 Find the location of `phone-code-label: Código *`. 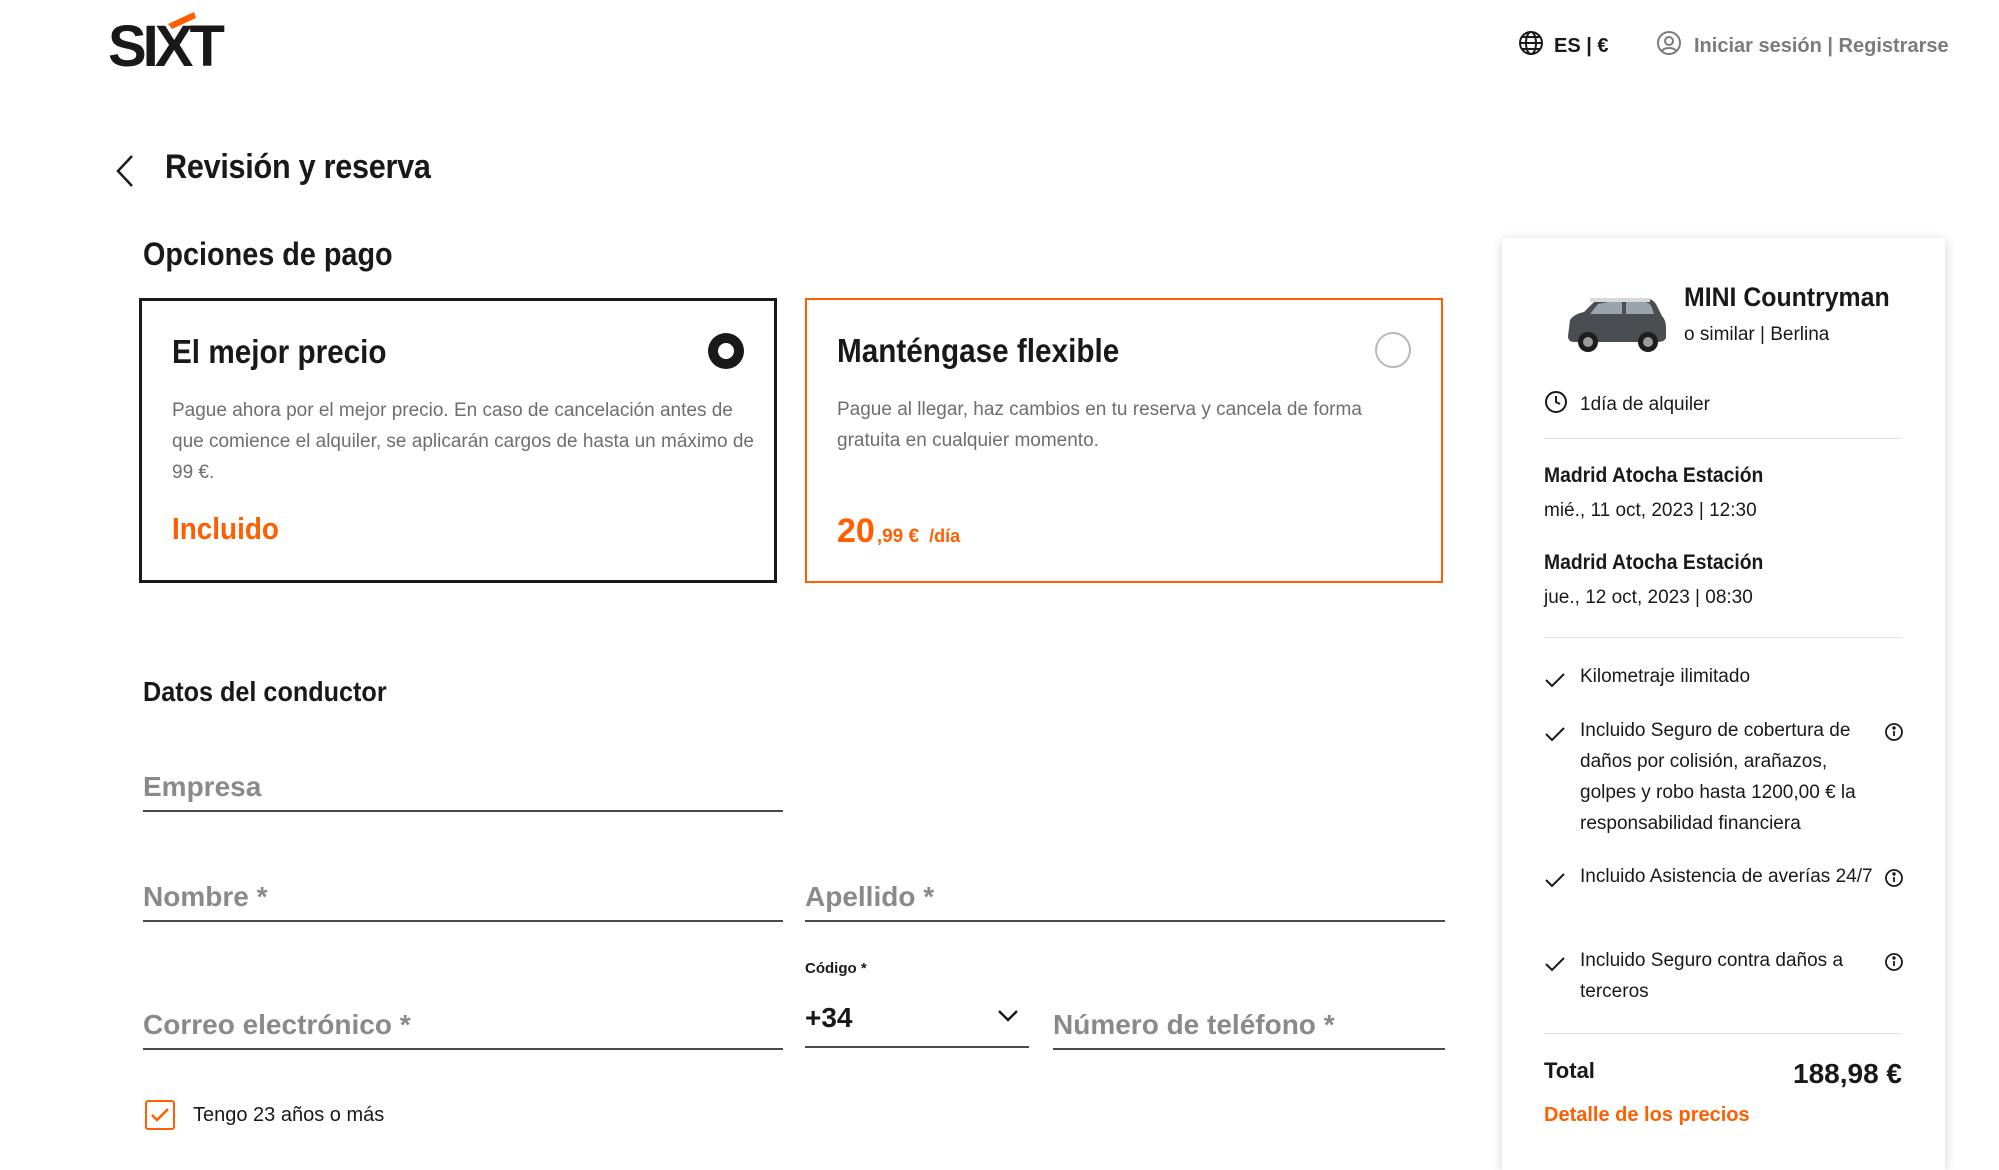

phone-code-label: Código * is located at coordinates (836, 968).